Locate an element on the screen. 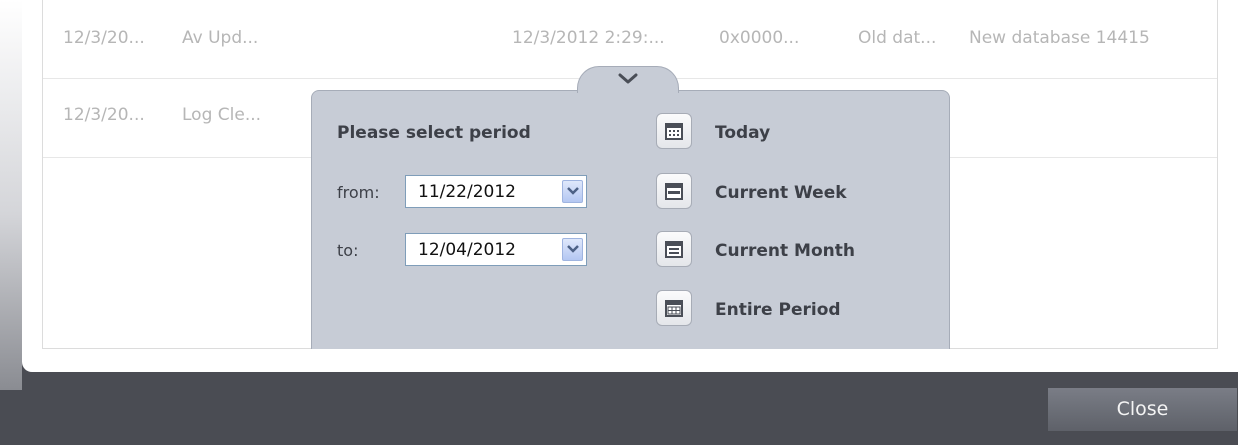 The image size is (1238, 445). today-button is located at coordinates (674, 131).